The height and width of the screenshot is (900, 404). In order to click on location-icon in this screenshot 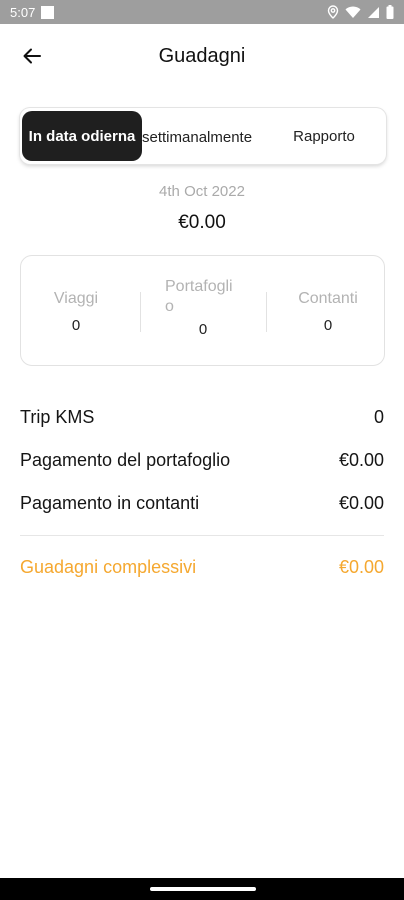, I will do `click(333, 12)`.